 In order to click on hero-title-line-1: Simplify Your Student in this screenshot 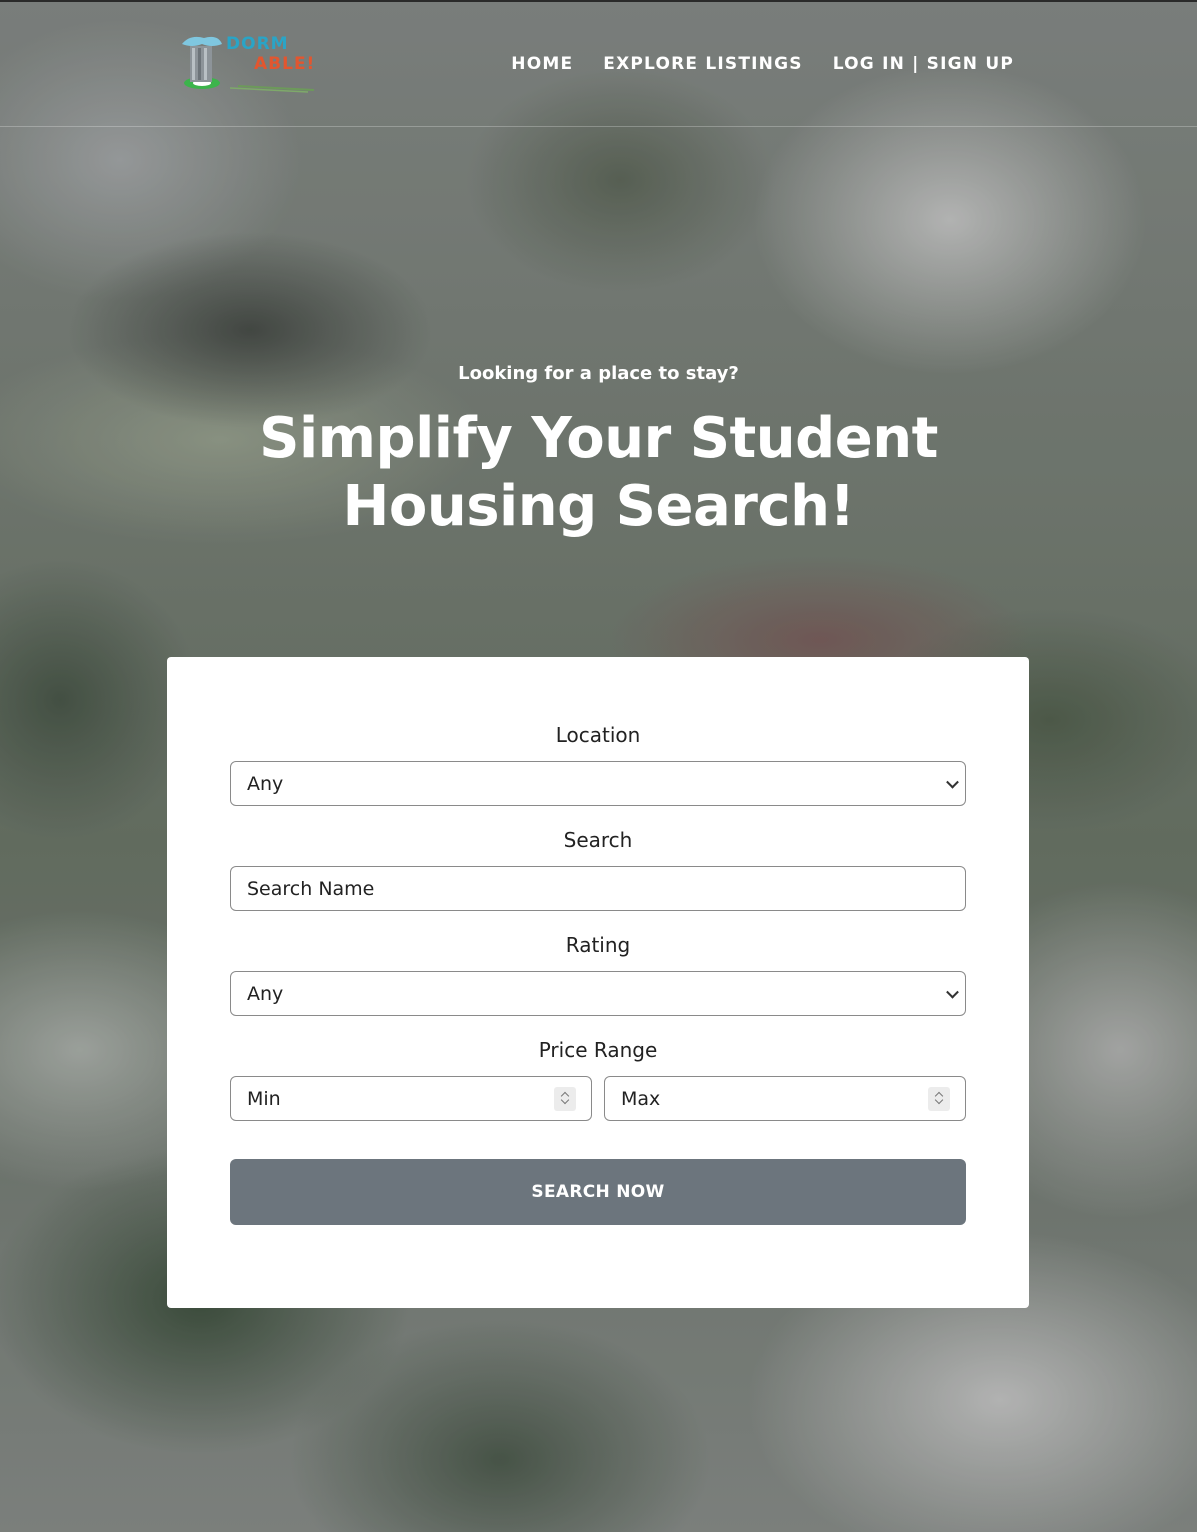, I will do `click(598, 438)`.